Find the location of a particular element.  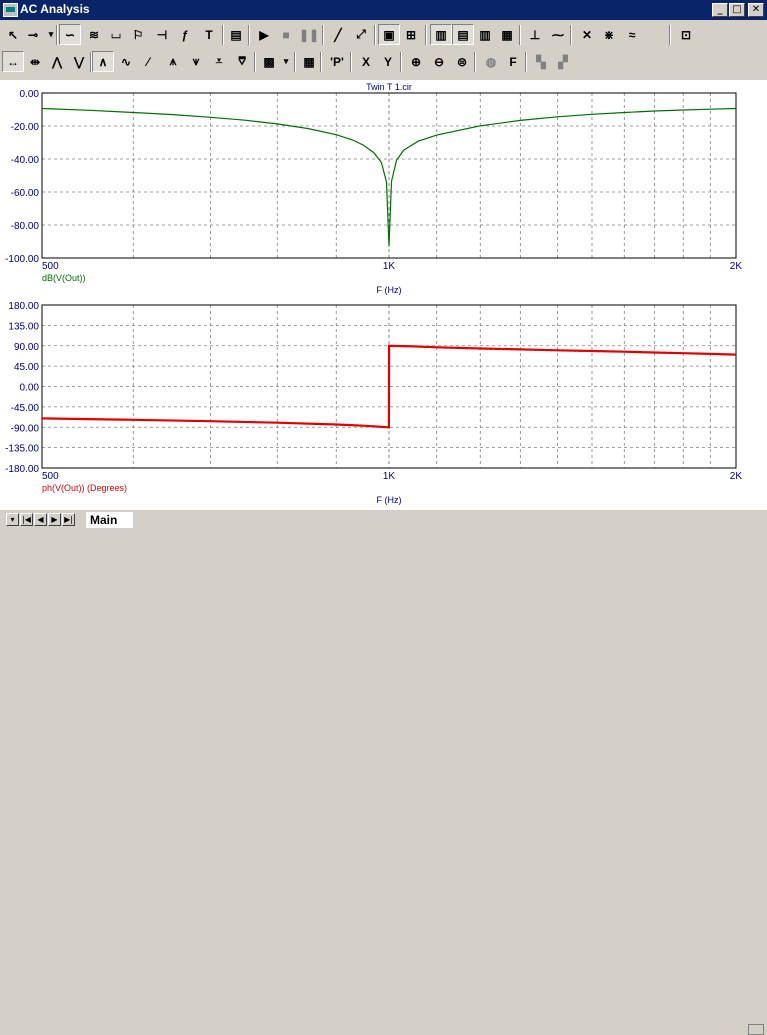

curve-icon: ⁓ is located at coordinates (558, 34).